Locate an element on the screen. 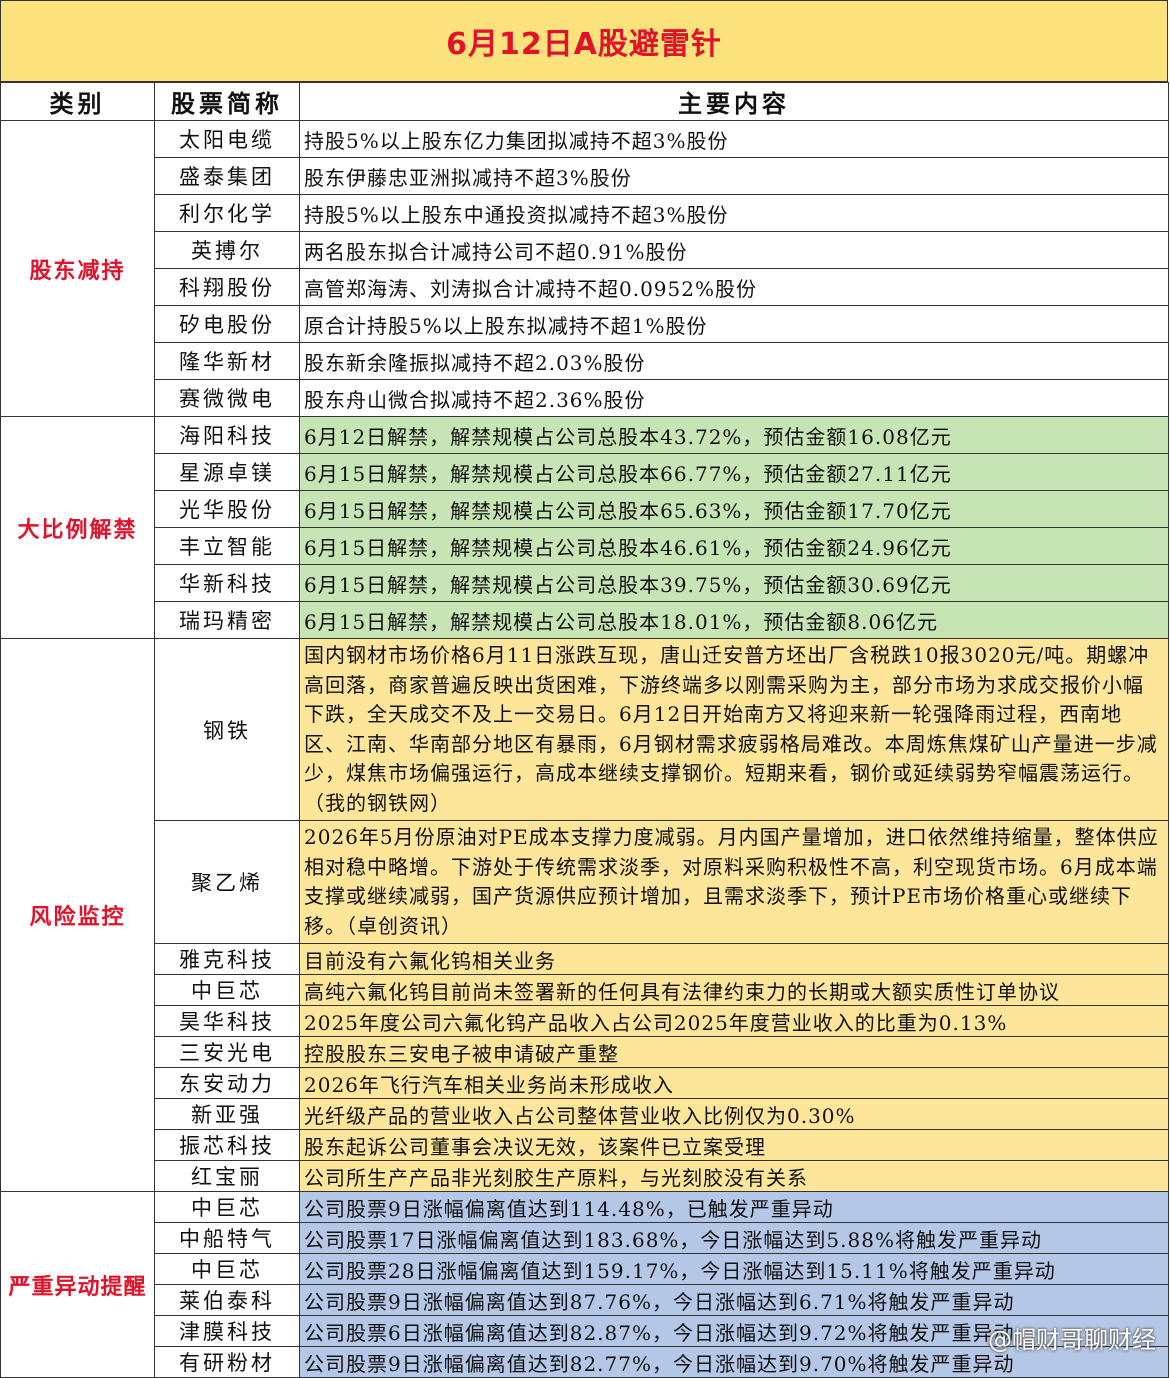 The width and height of the screenshot is (1170, 1378). table-row: 科翔股份 高管郑海涛、刘涛拟合计减持不超0.0952%股份 is located at coordinates (585, 287).